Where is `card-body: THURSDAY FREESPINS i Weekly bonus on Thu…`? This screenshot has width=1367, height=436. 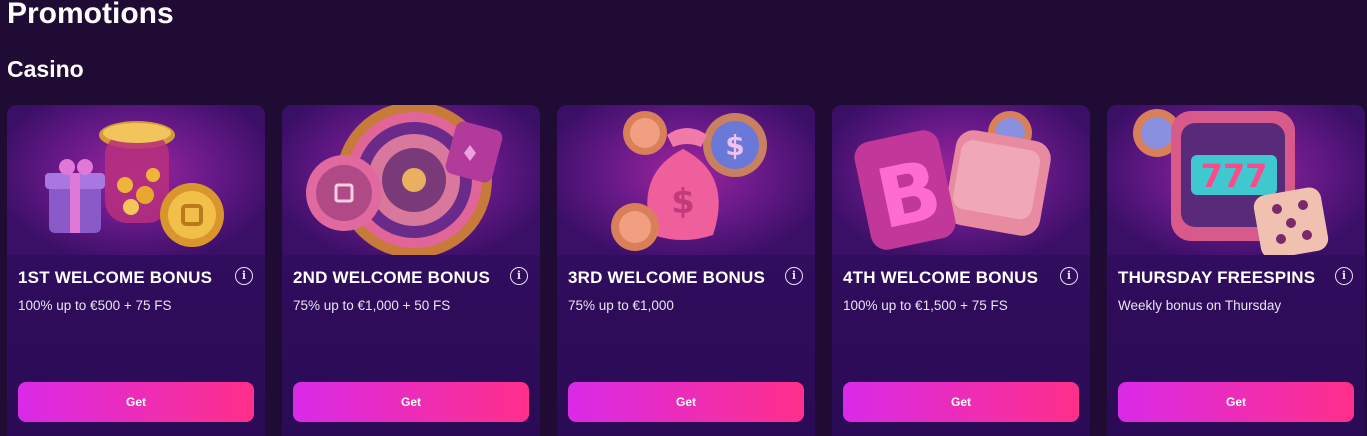
card-body: THURSDAY FREESPINS i Weekly bonus on Thu… is located at coordinates (1236, 345).